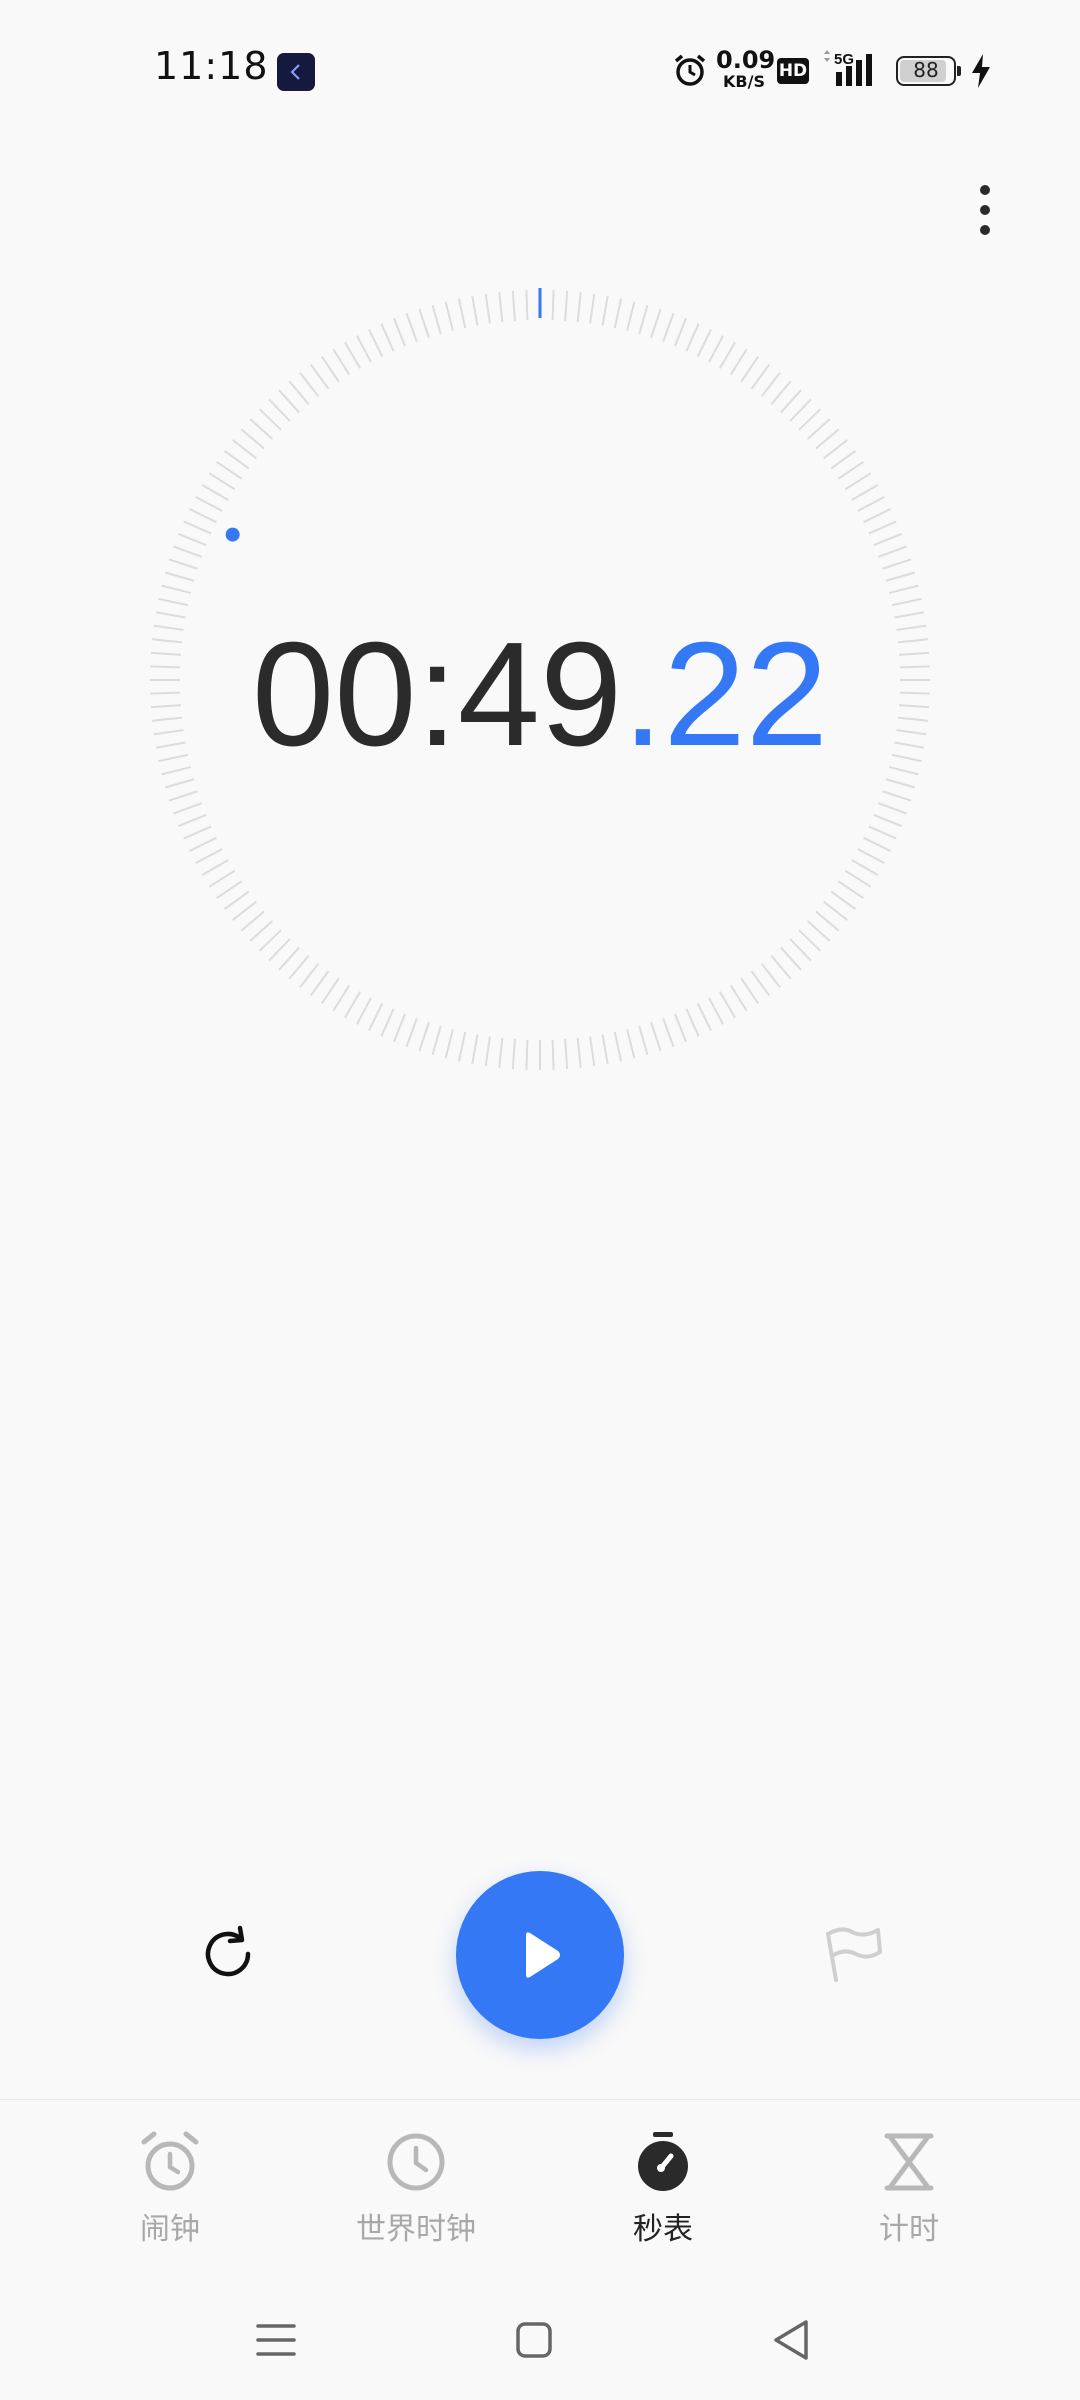 This screenshot has width=1080, height=2400. What do you see at coordinates (981, 71) in the screenshot?
I see `charging-icon` at bounding box center [981, 71].